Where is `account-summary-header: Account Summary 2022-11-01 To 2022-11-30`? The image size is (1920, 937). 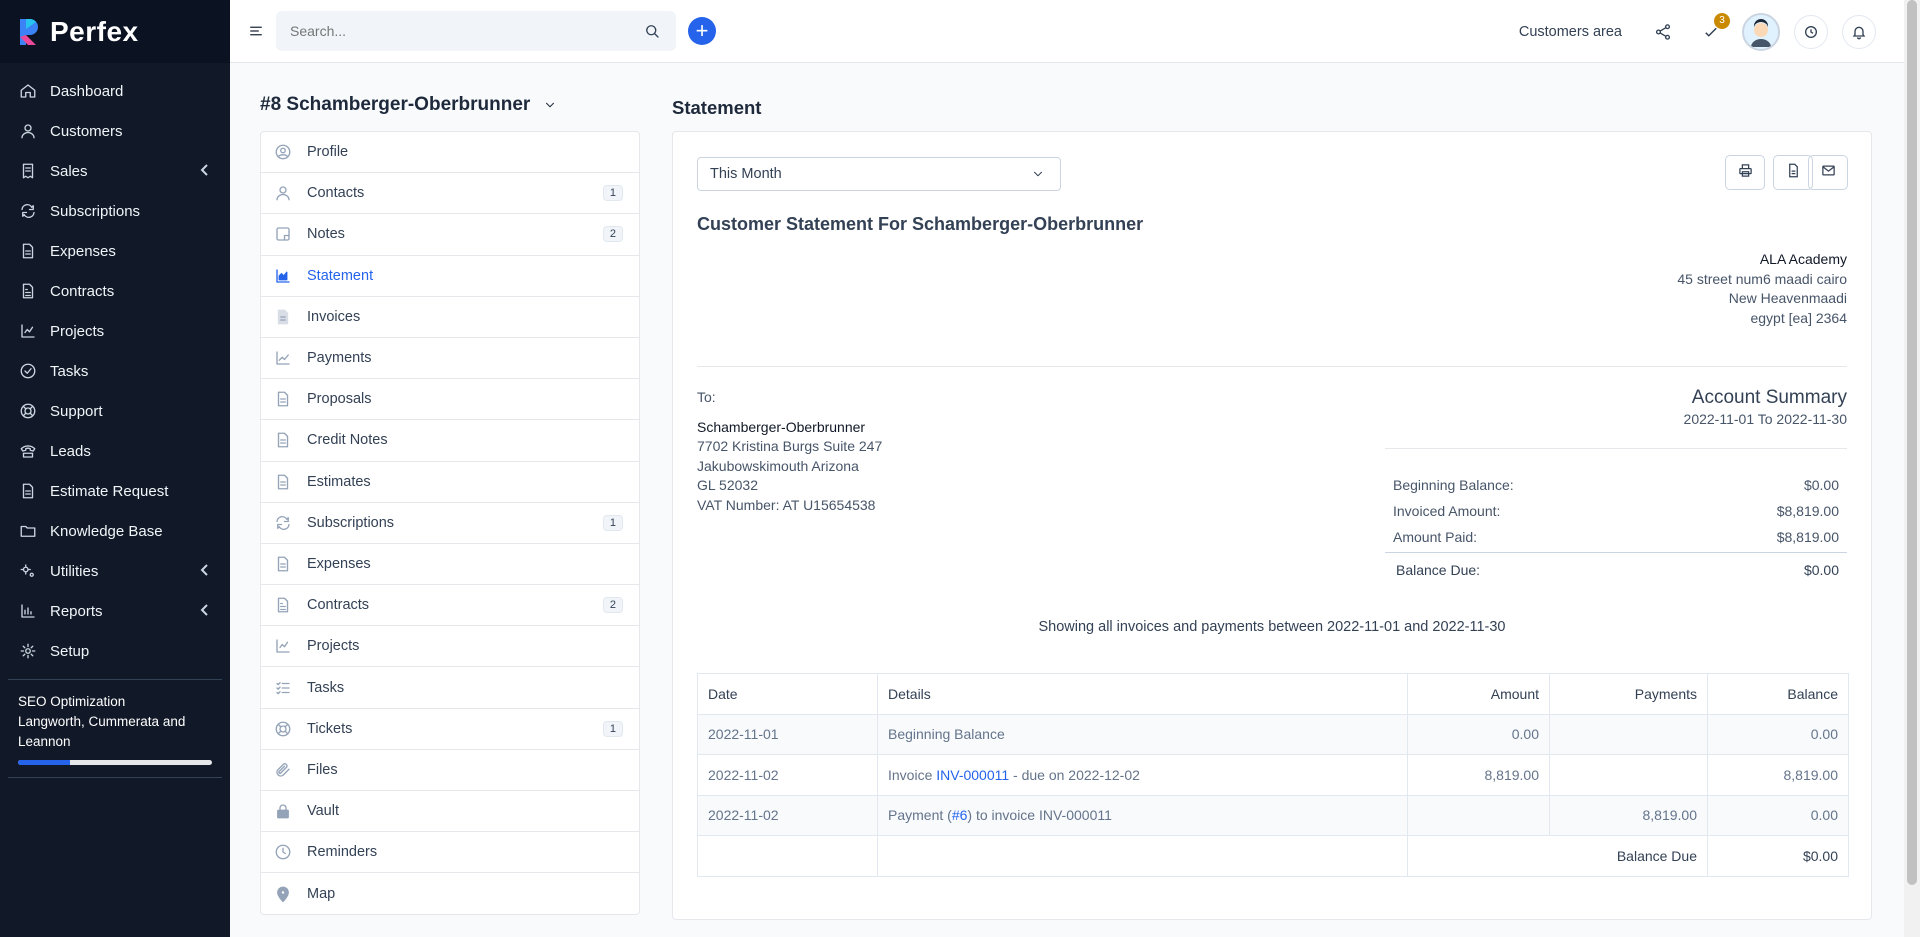 account-summary-header: Account Summary 2022-11-01 To 2022-11-30 is located at coordinates (1765, 407).